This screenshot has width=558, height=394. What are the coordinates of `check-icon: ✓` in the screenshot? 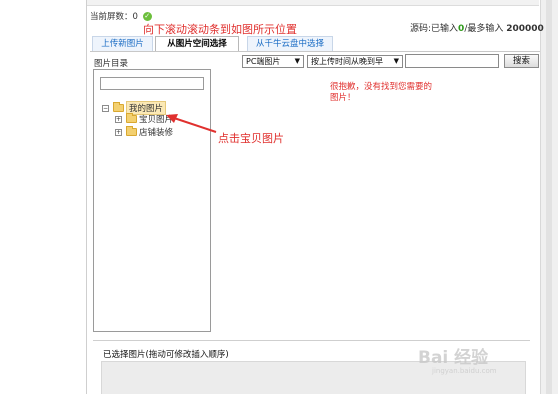 It's located at (147, 16).